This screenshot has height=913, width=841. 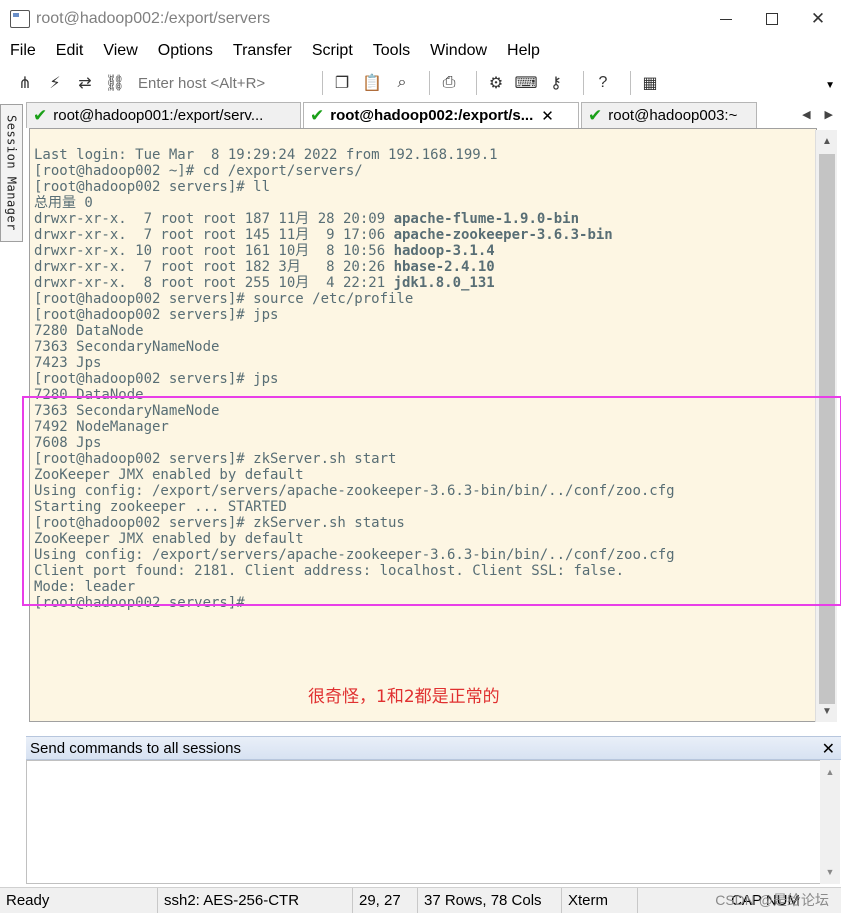 I want to click on tab-scroll-arrows: ◀ ▶, so click(x=810, y=114).